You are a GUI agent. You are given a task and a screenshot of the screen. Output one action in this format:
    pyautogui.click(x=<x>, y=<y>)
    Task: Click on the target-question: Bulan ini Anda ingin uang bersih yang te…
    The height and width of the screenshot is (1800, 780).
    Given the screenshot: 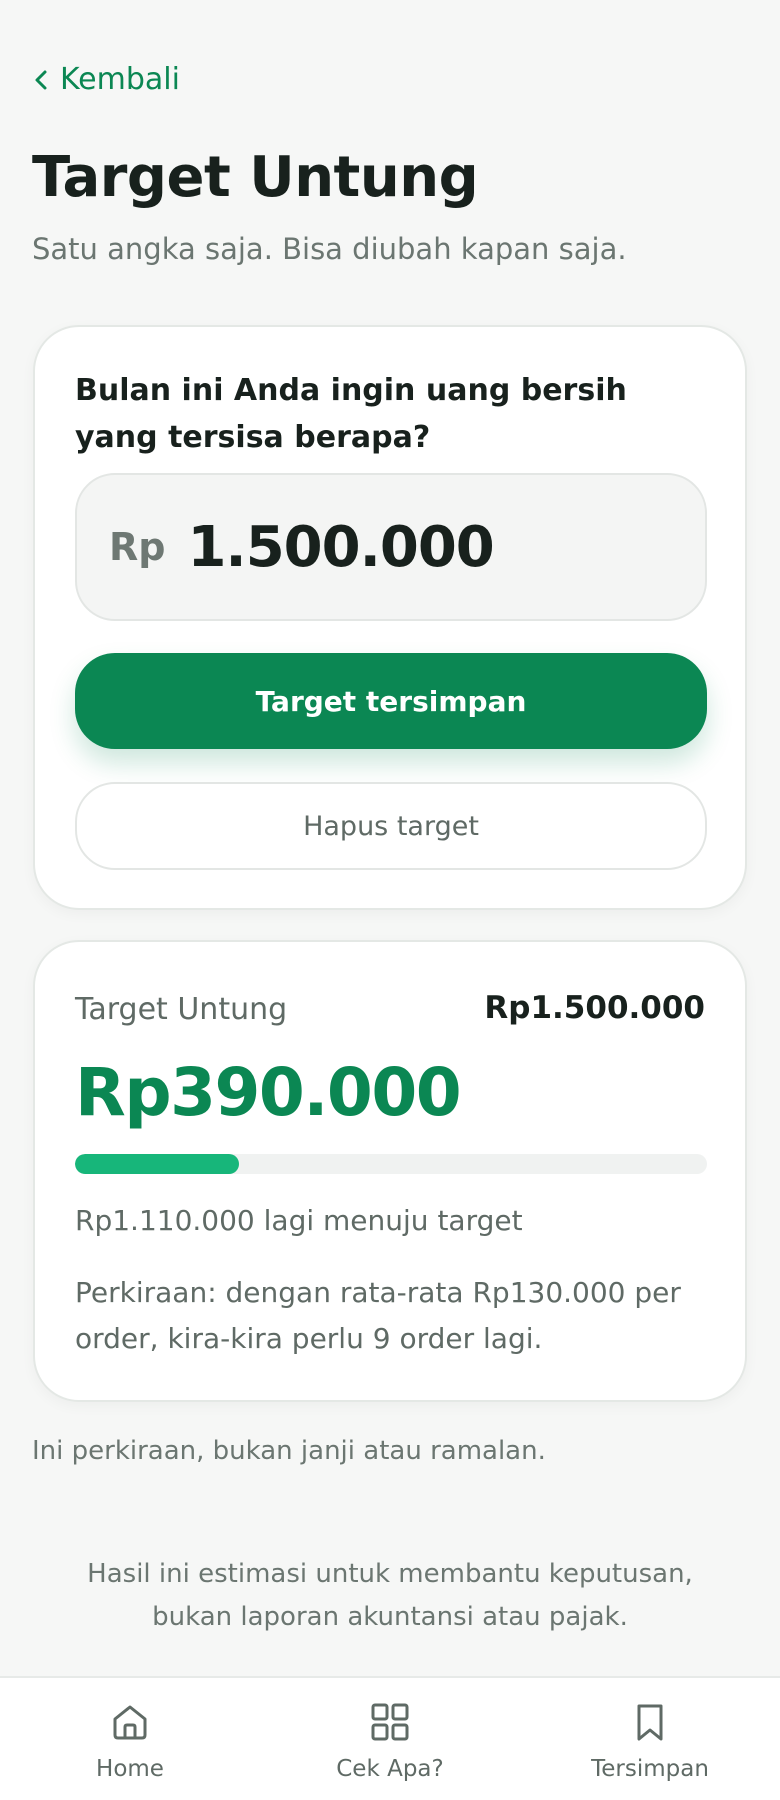 What is the action you would take?
    pyautogui.click(x=351, y=414)
    